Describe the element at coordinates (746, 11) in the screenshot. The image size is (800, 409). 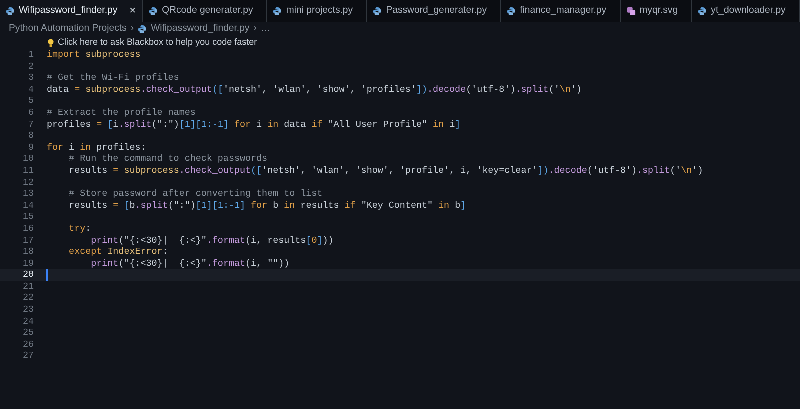
I see `editor-tab: yt_downloader.py` at that location.